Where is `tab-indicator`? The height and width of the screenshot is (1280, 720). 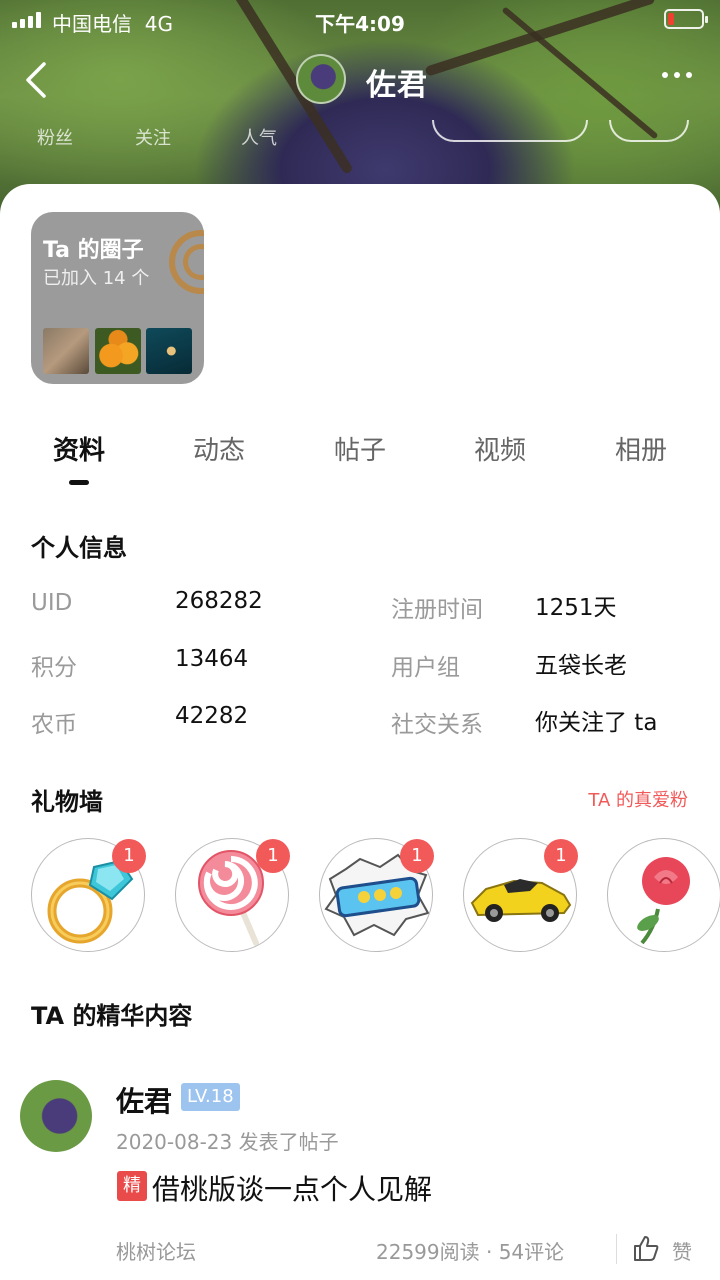
tab-indicator is located at coordinates (79, 482).